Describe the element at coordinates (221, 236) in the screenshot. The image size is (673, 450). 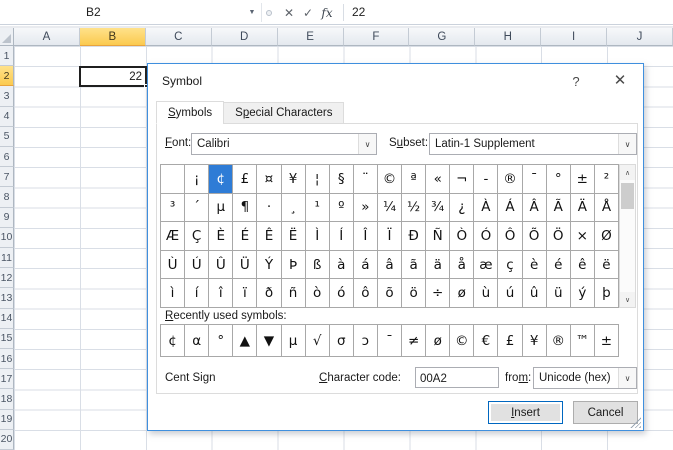
I see `symbol-cell: È` at that location.